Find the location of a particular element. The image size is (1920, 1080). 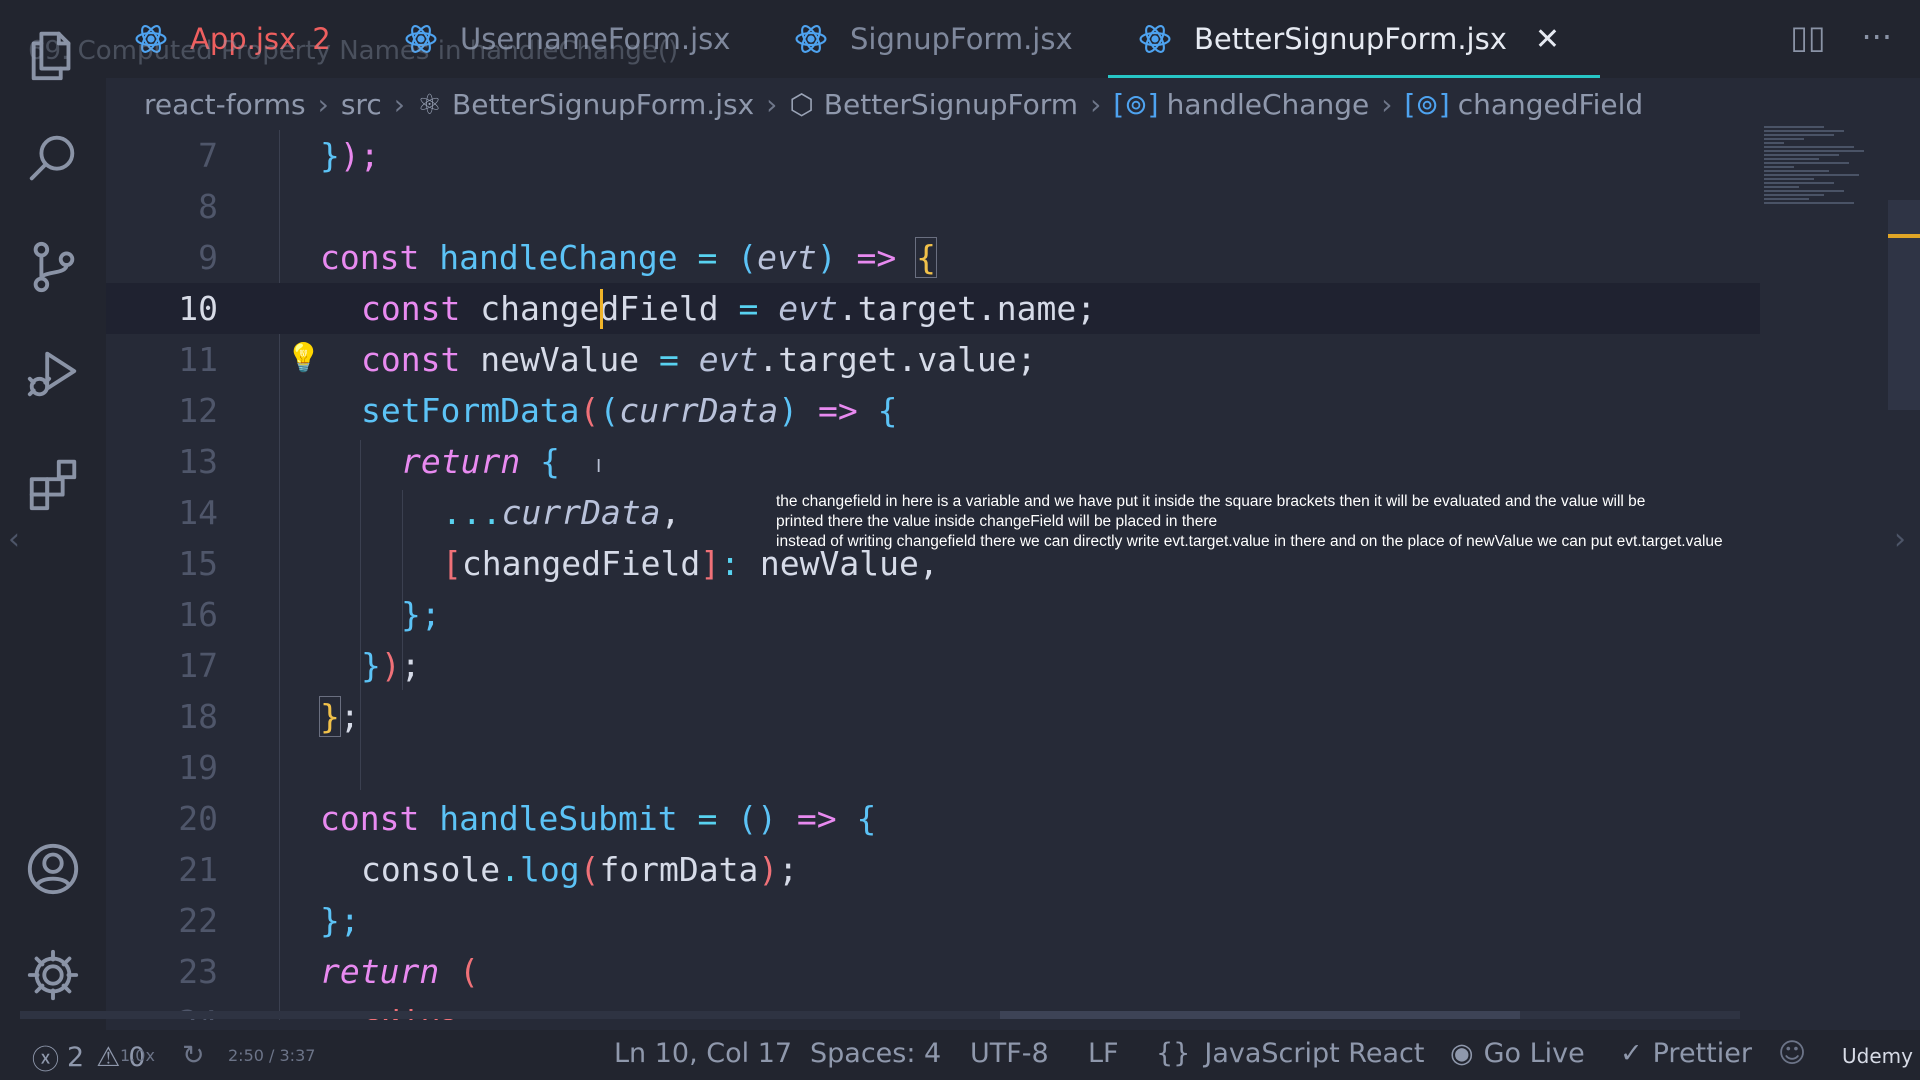

line-number: 7 is located at coordinates (208, 155).